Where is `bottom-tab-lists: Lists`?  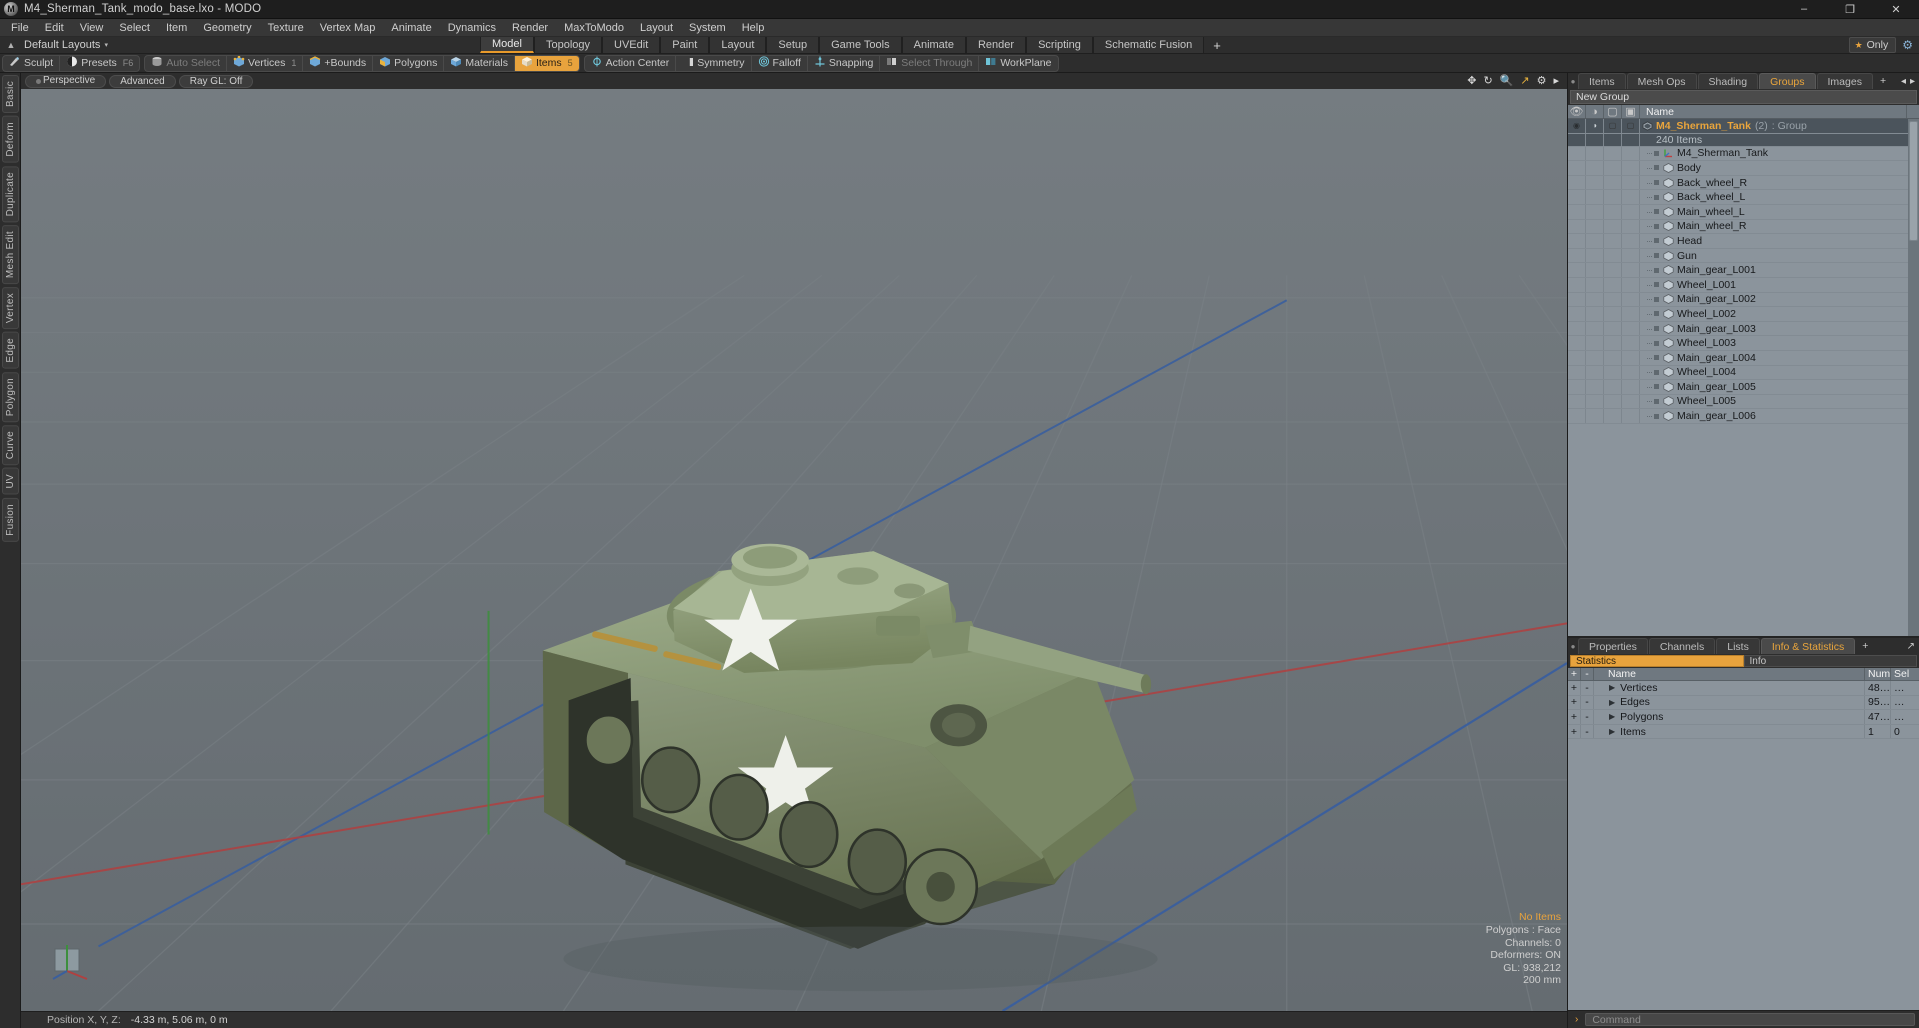 bottom-tab-lists: Lists is located at coordinates (1738, 646).